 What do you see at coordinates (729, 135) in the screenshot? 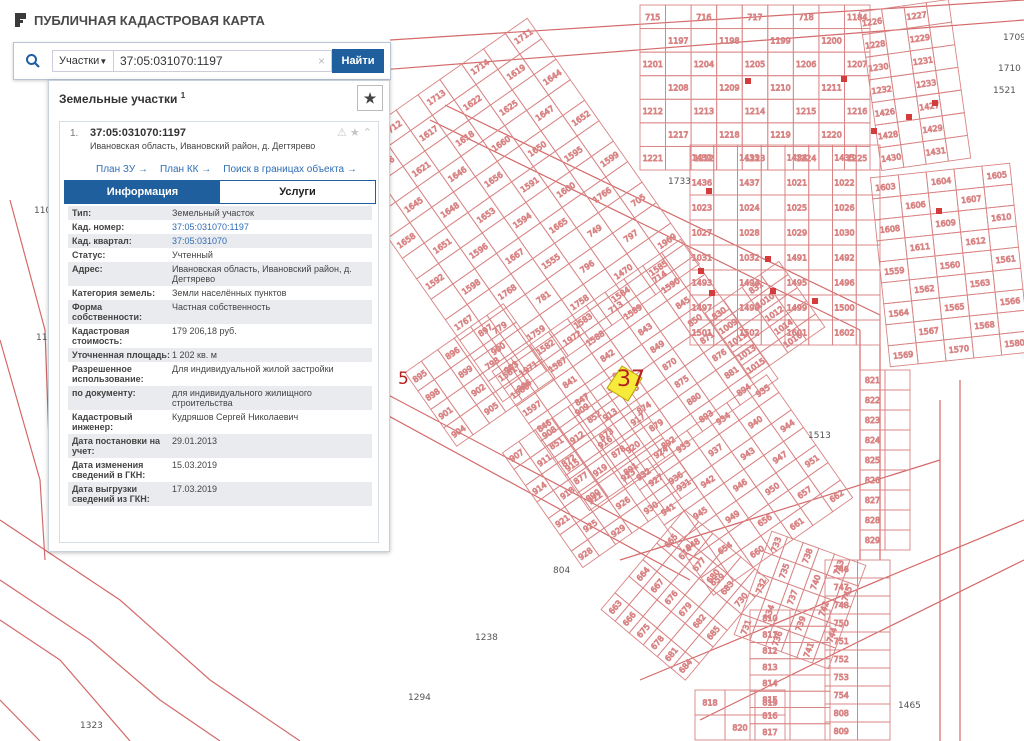
I see `parcel-label: 1218` at bounding box center [729, 135].